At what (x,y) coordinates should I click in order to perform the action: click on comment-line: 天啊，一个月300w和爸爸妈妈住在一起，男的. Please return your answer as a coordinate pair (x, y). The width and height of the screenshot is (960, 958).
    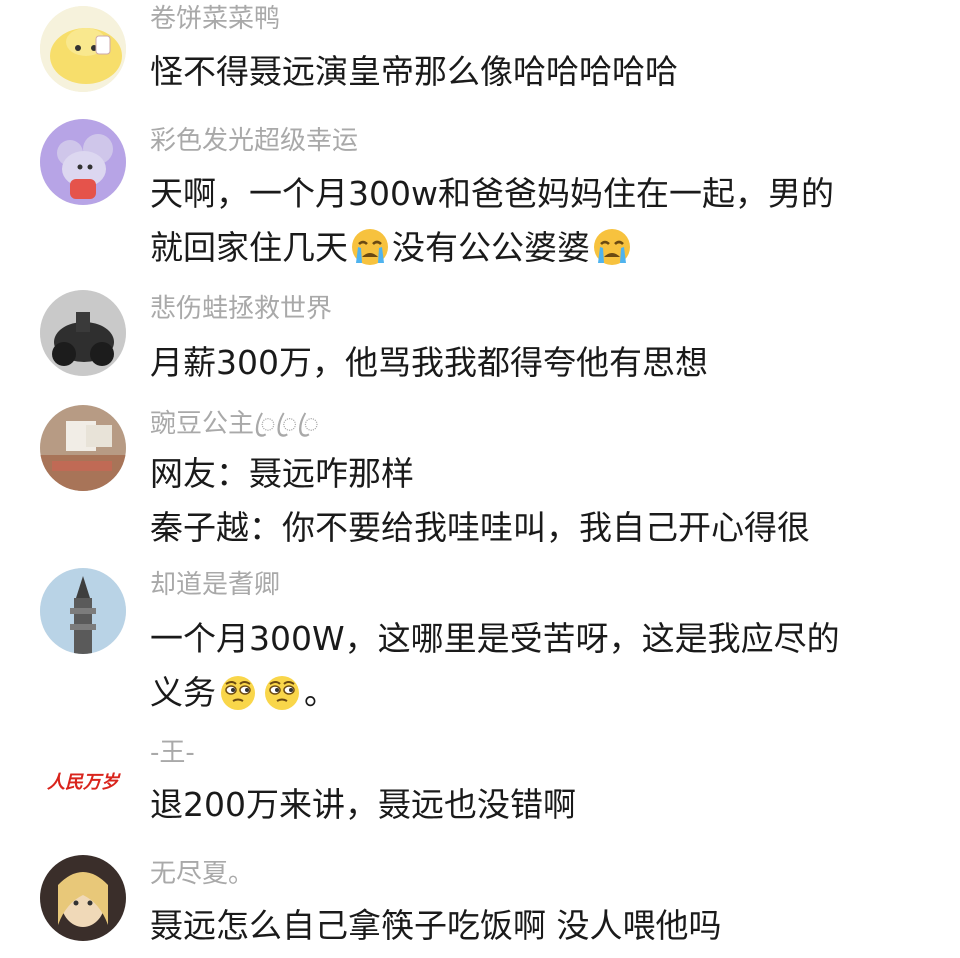
    Looking at the image, I should click on (492, 193).